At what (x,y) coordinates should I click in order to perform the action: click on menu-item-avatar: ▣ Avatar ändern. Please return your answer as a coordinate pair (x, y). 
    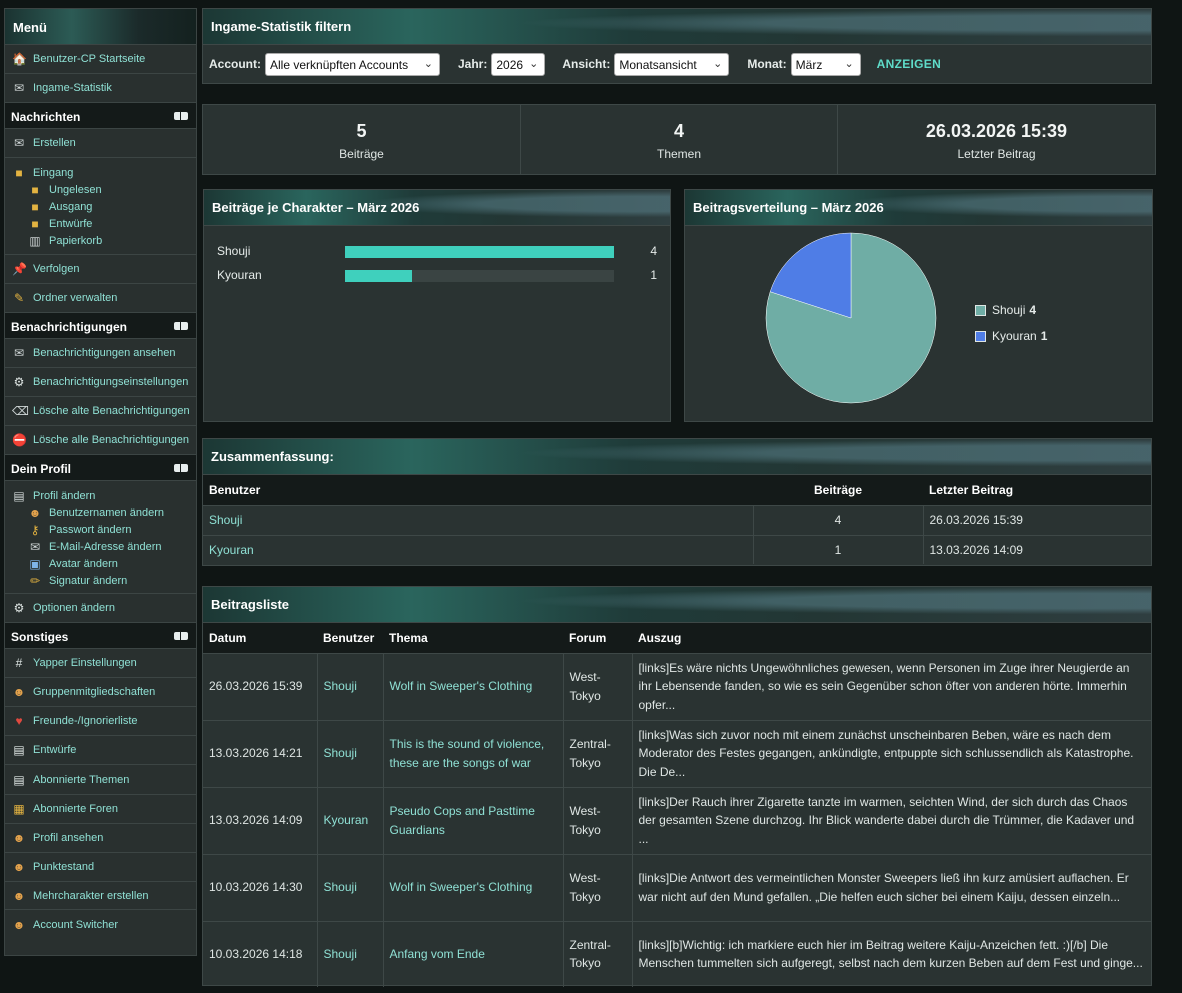
    Looking at the image, I should click on (104, 563).